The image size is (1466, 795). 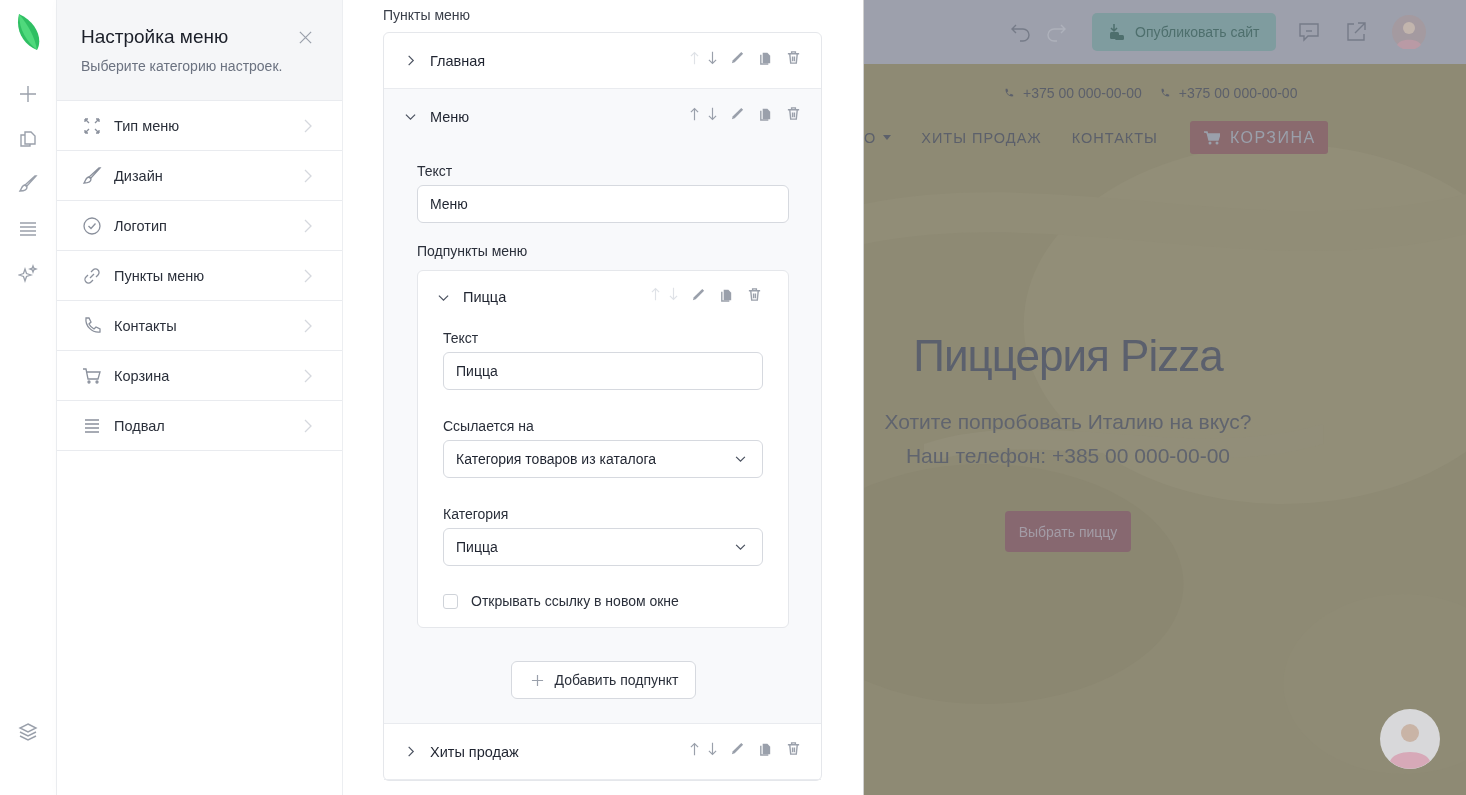 I want to click on checkbox-label: Открывать ссылку в новом окне, so click(x=575, y=601).